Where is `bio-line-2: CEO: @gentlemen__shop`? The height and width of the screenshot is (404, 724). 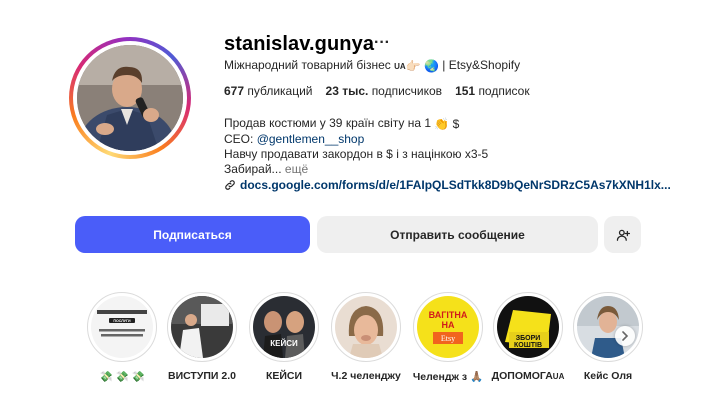
bio-line-2: CEO: @gentlemen__shop is located at coordinates (294, 139).